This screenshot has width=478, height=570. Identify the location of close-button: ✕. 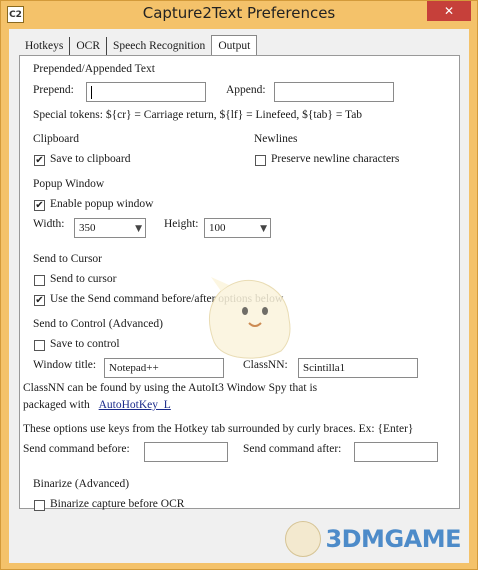
(449, 11).